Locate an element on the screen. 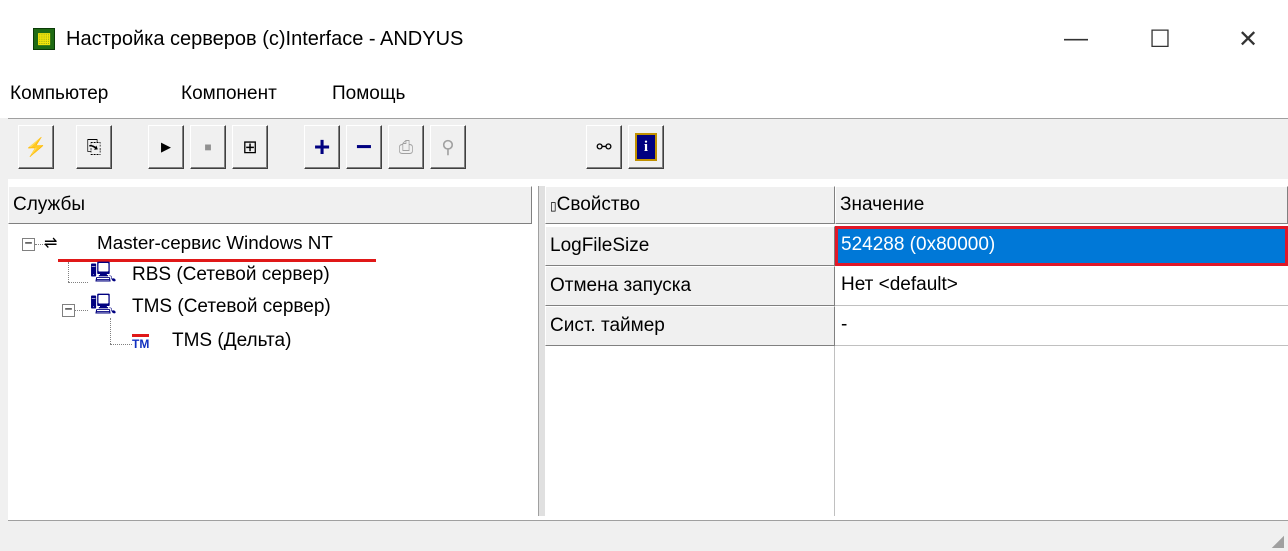 This screenshot has height=551, width=1288. network-button: ⊞ is located at coordinates (250, 147).